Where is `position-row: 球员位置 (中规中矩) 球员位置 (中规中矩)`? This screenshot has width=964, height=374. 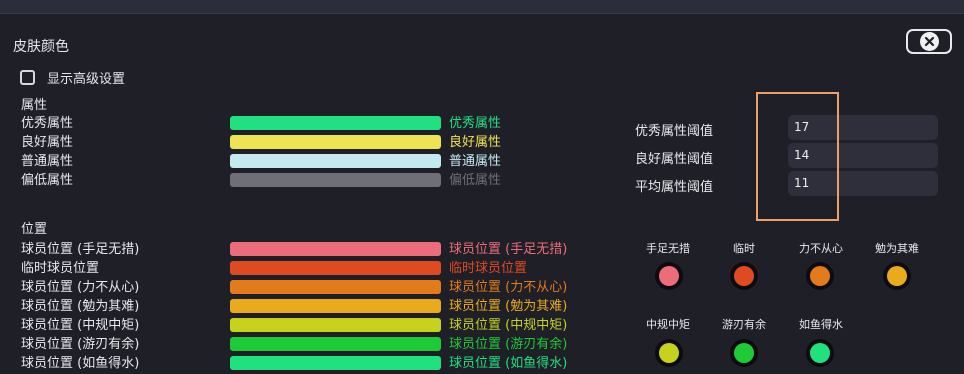
position-row: 球员位置 (中规中矩) 球员位置 (中规中矩) is located at coordinates (311, 325).